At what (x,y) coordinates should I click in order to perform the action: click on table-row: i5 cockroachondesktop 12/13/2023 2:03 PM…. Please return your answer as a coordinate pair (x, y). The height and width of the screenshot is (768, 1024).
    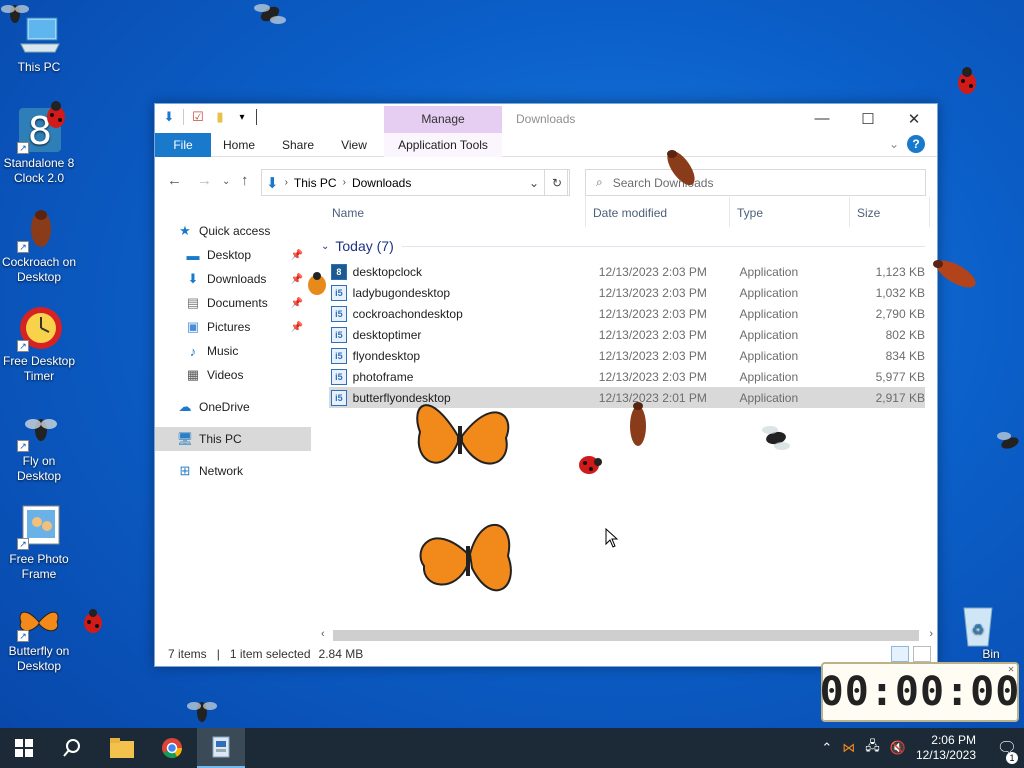
    Looking at the image, I should click on (627, 313).